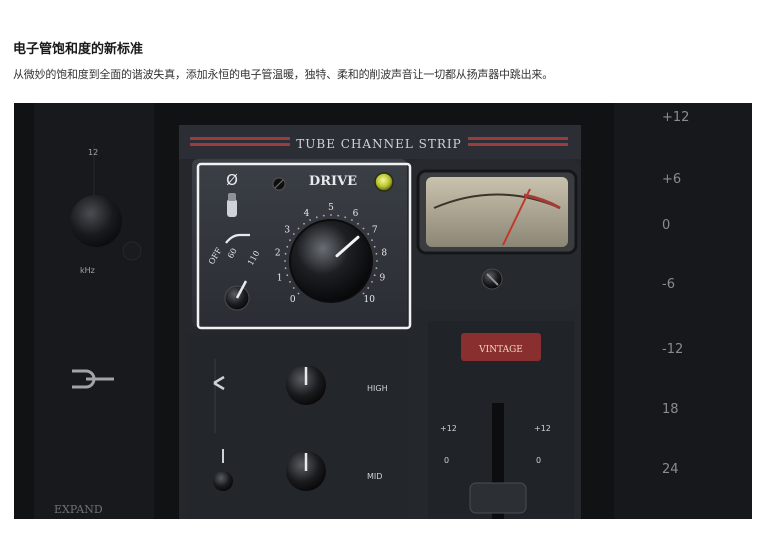  I want to click on gain-mark-top-left: +12, so click(448, 428).